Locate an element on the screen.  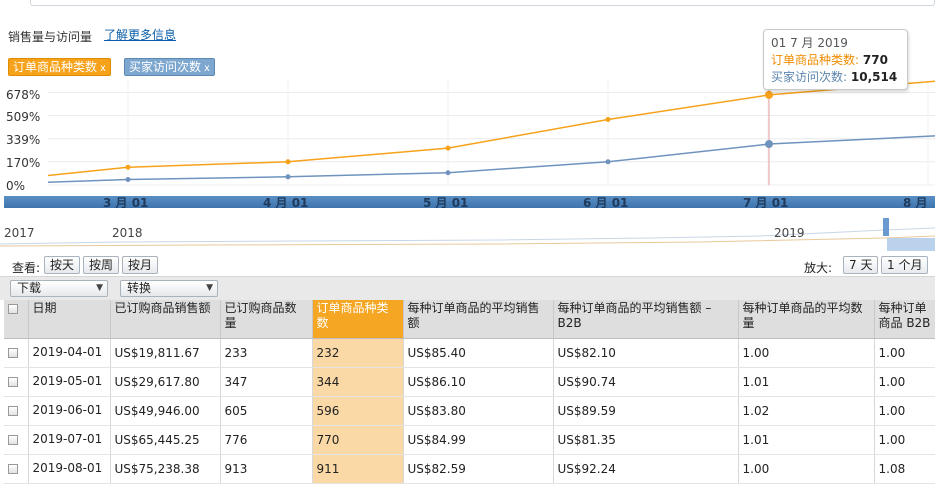
table-cell: 605 is located at coordinates (266, 411).